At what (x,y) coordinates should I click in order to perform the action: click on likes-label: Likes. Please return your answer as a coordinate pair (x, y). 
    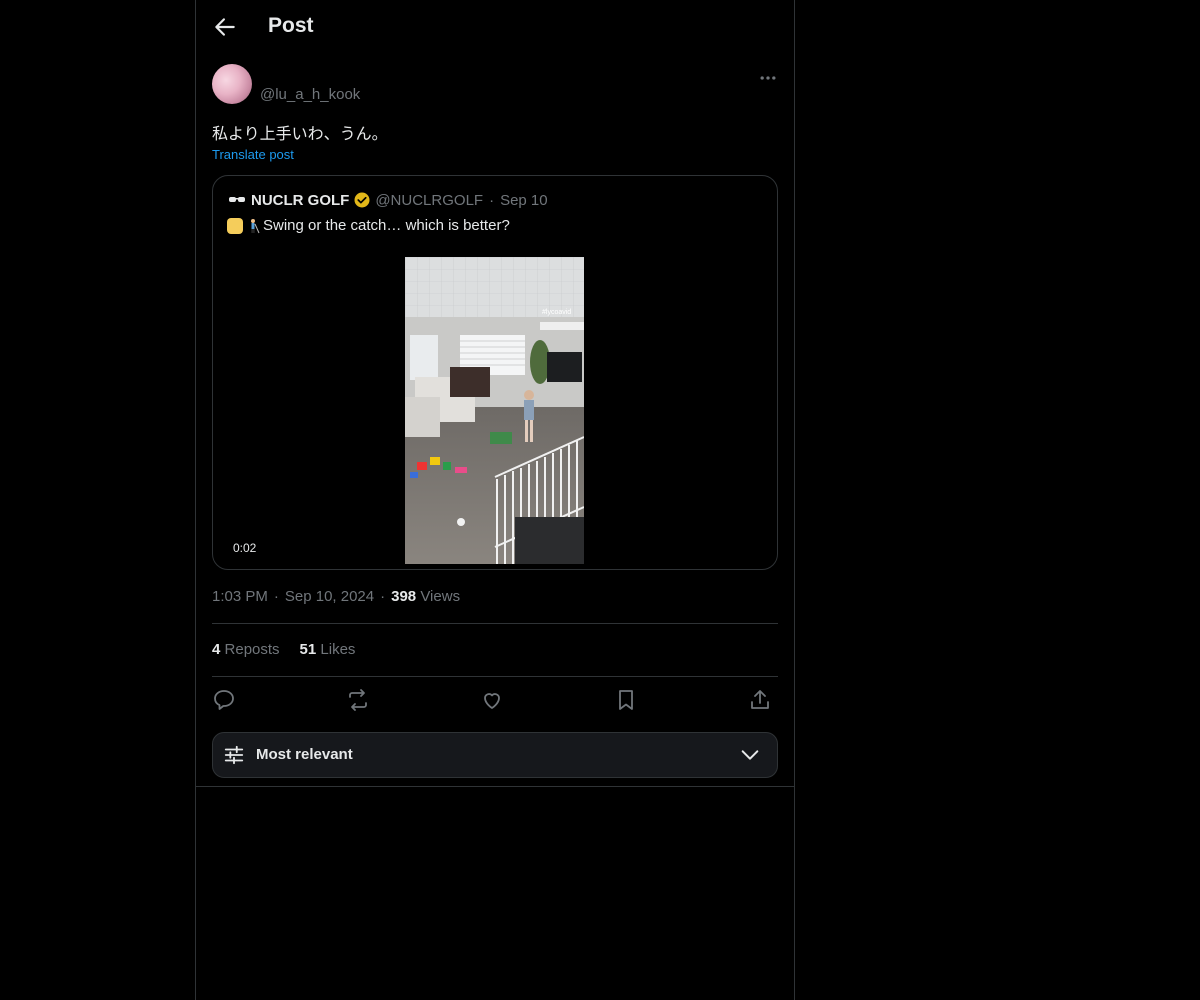
    Looking at the image, I should click on (338, 649).